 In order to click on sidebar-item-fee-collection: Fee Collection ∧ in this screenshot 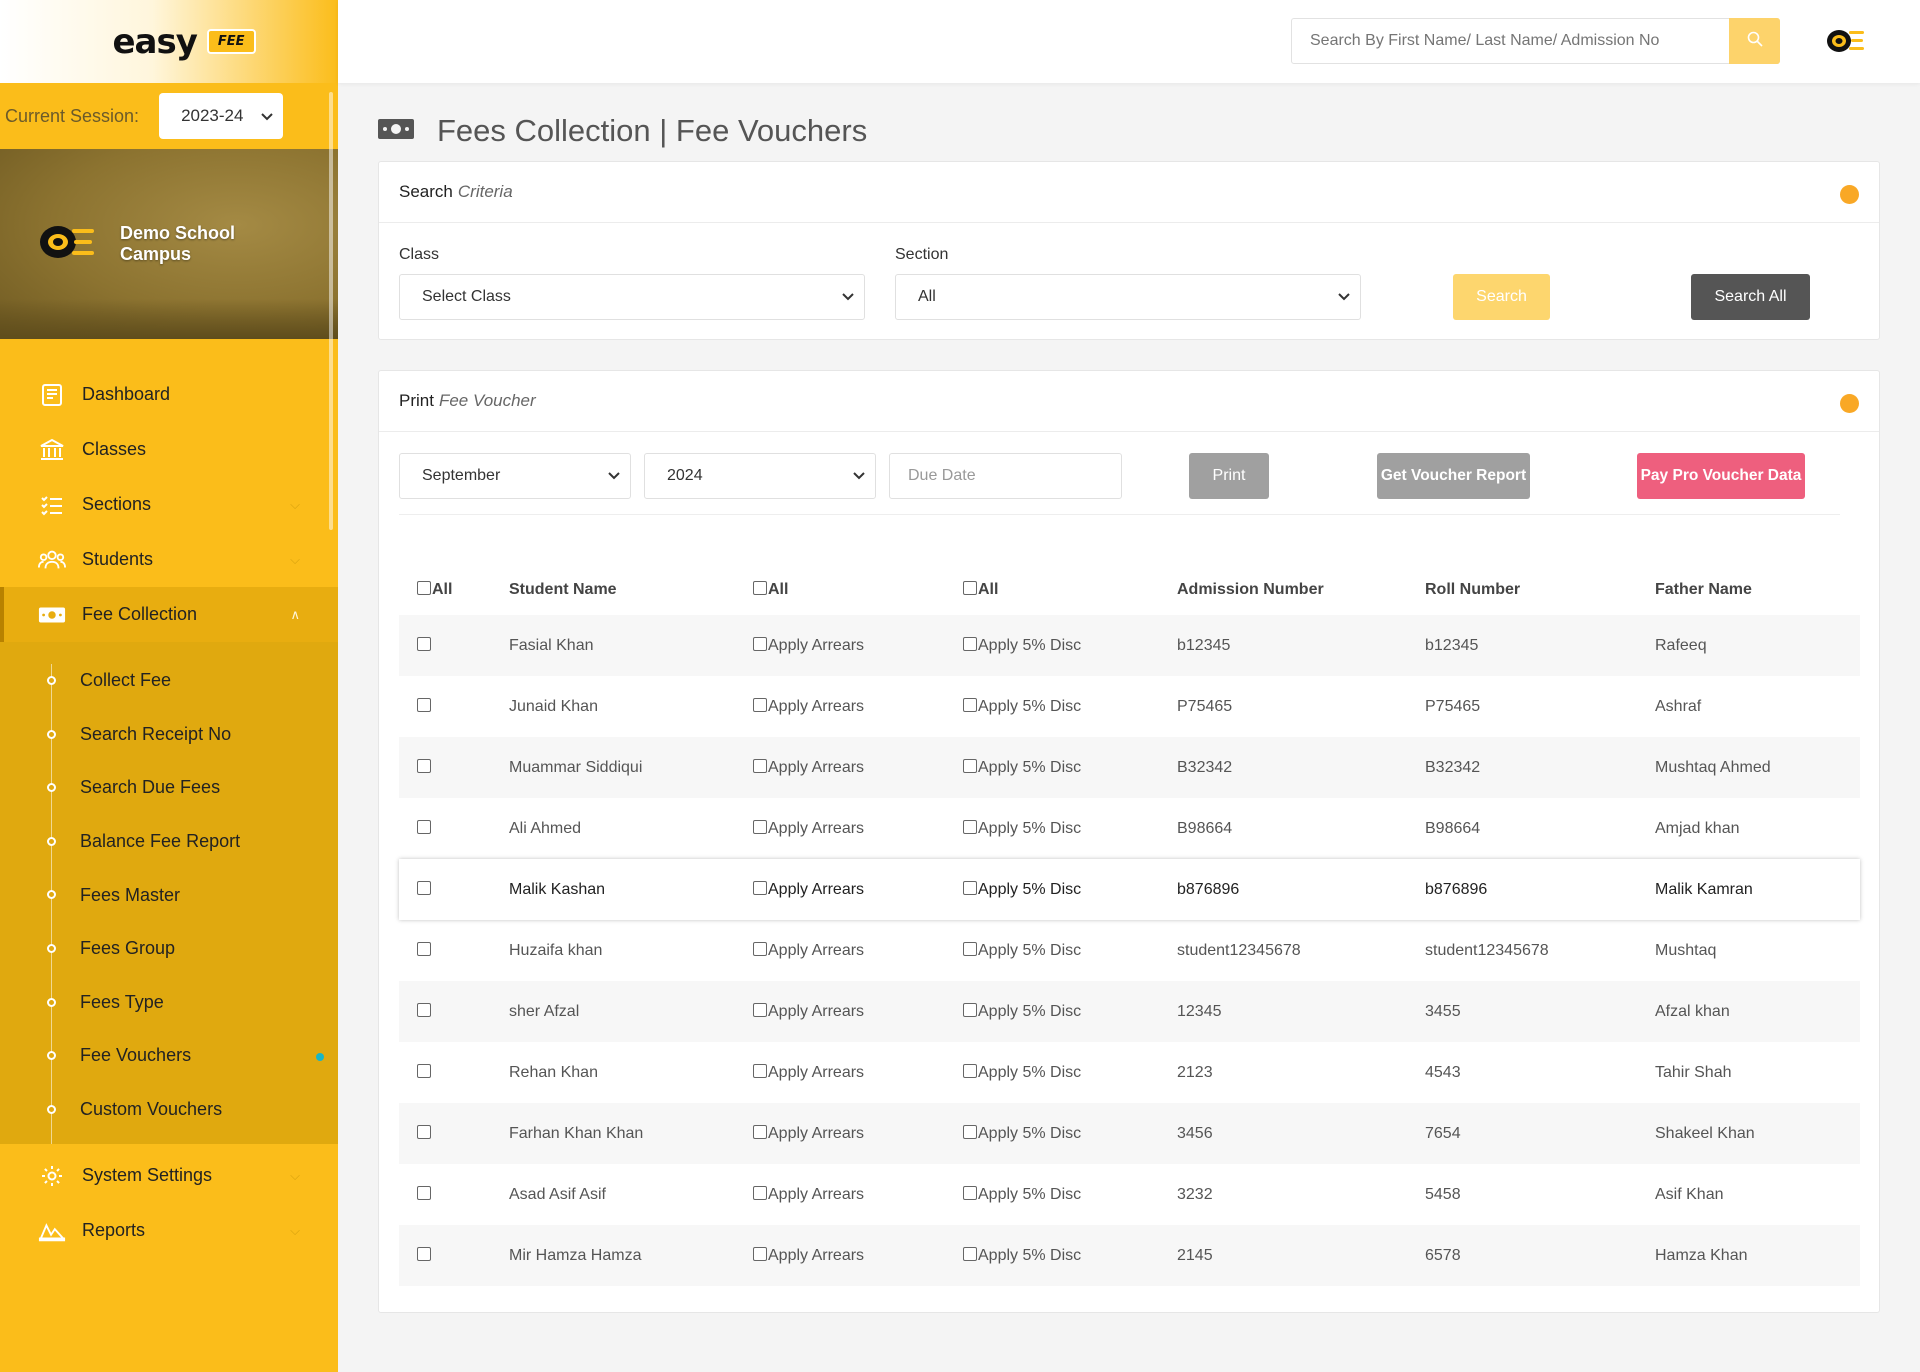, I will do `click(169, 614)`.